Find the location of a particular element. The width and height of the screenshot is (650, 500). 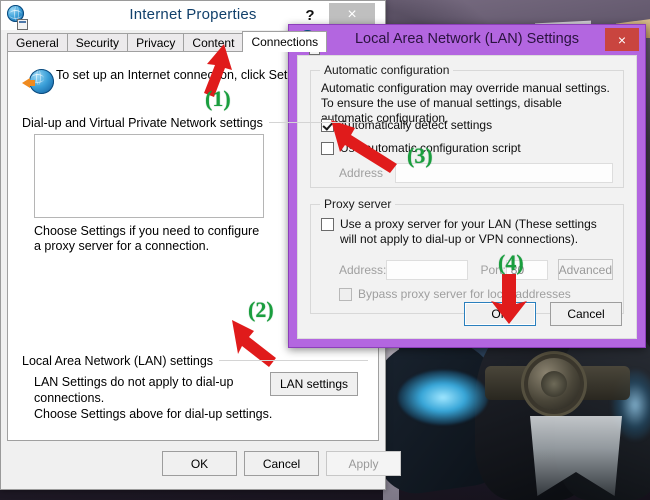

bypass-proxy-checkbox is located at coordinates (345, 294).